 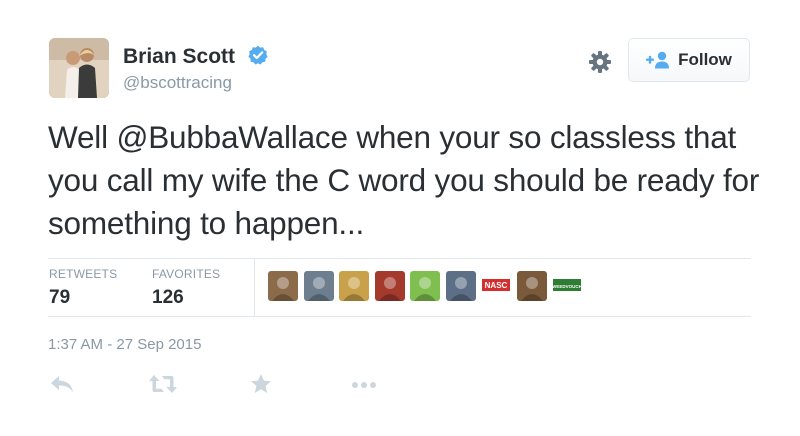 What do you see at coordinates (254, 287) in the screenshot?
I see `stats-separator` at bounding box center [254, 287].